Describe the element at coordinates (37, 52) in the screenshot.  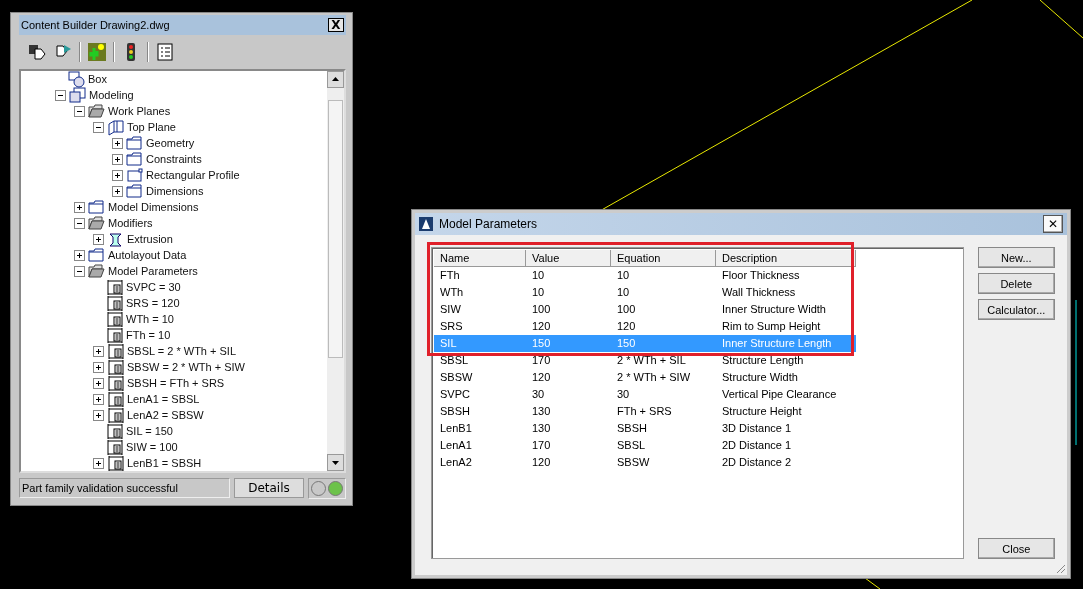
I see `export-icon` at that location.